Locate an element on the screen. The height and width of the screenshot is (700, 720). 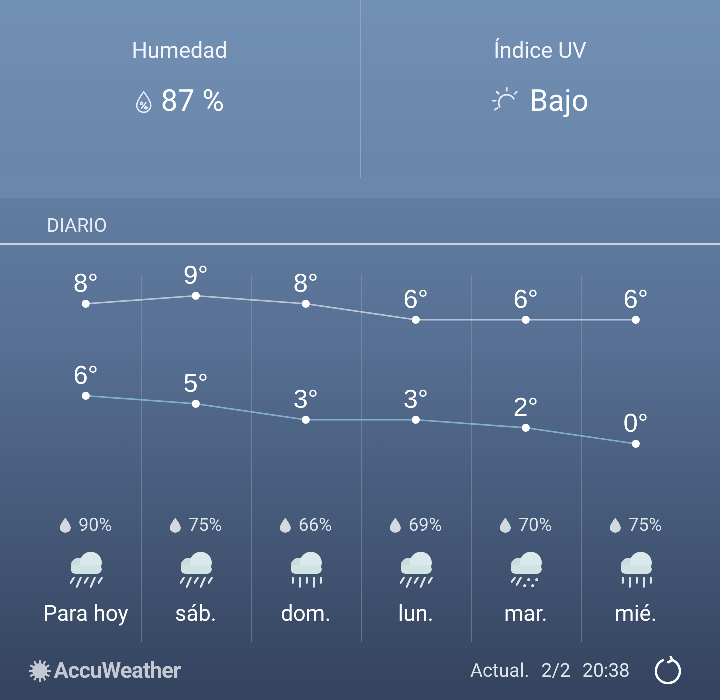
humidity-drop-icon is located at coordinates (144, 102).